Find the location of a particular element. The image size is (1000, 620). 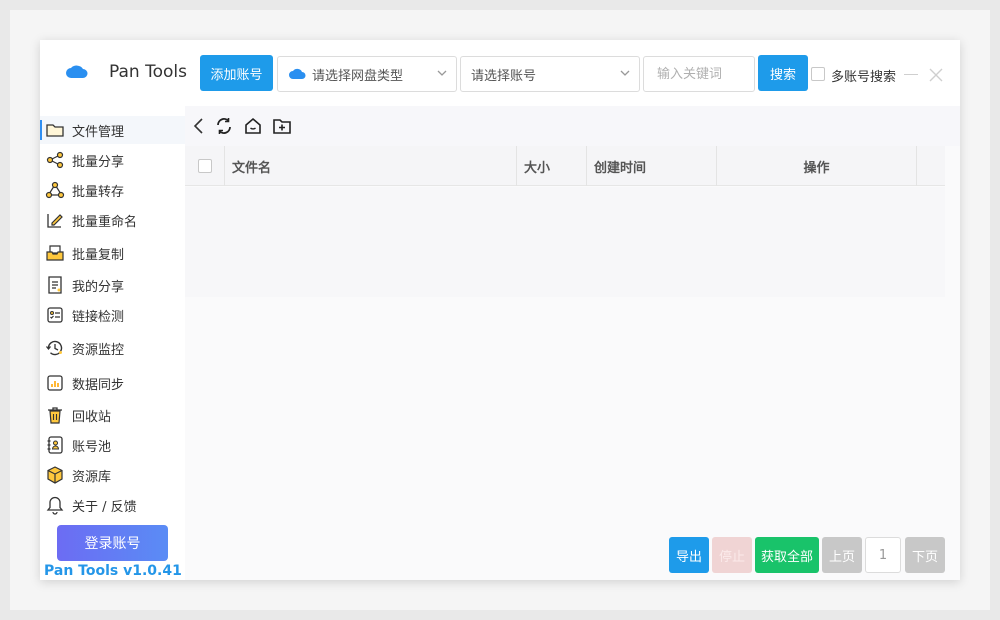

sidebar-item-label: 批量重命名 is located at coordinates (105, 222).